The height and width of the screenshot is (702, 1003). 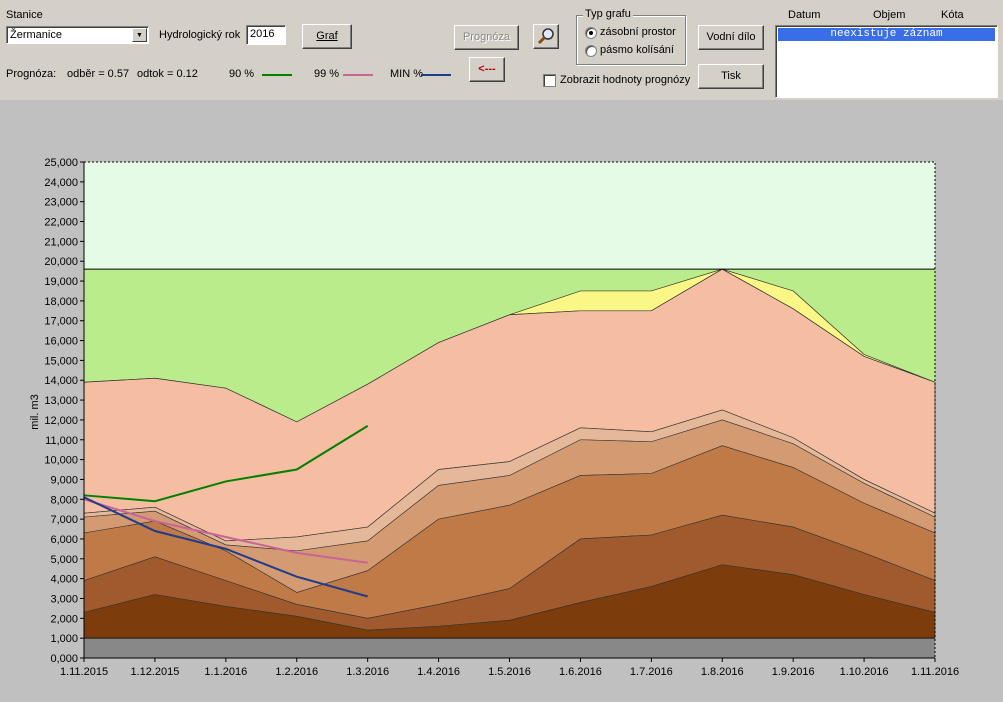 What do you see at coordinates (591, 33) in the screenshot?
I see `radio-zasobni-prostor` at bounding box center [591, 33].